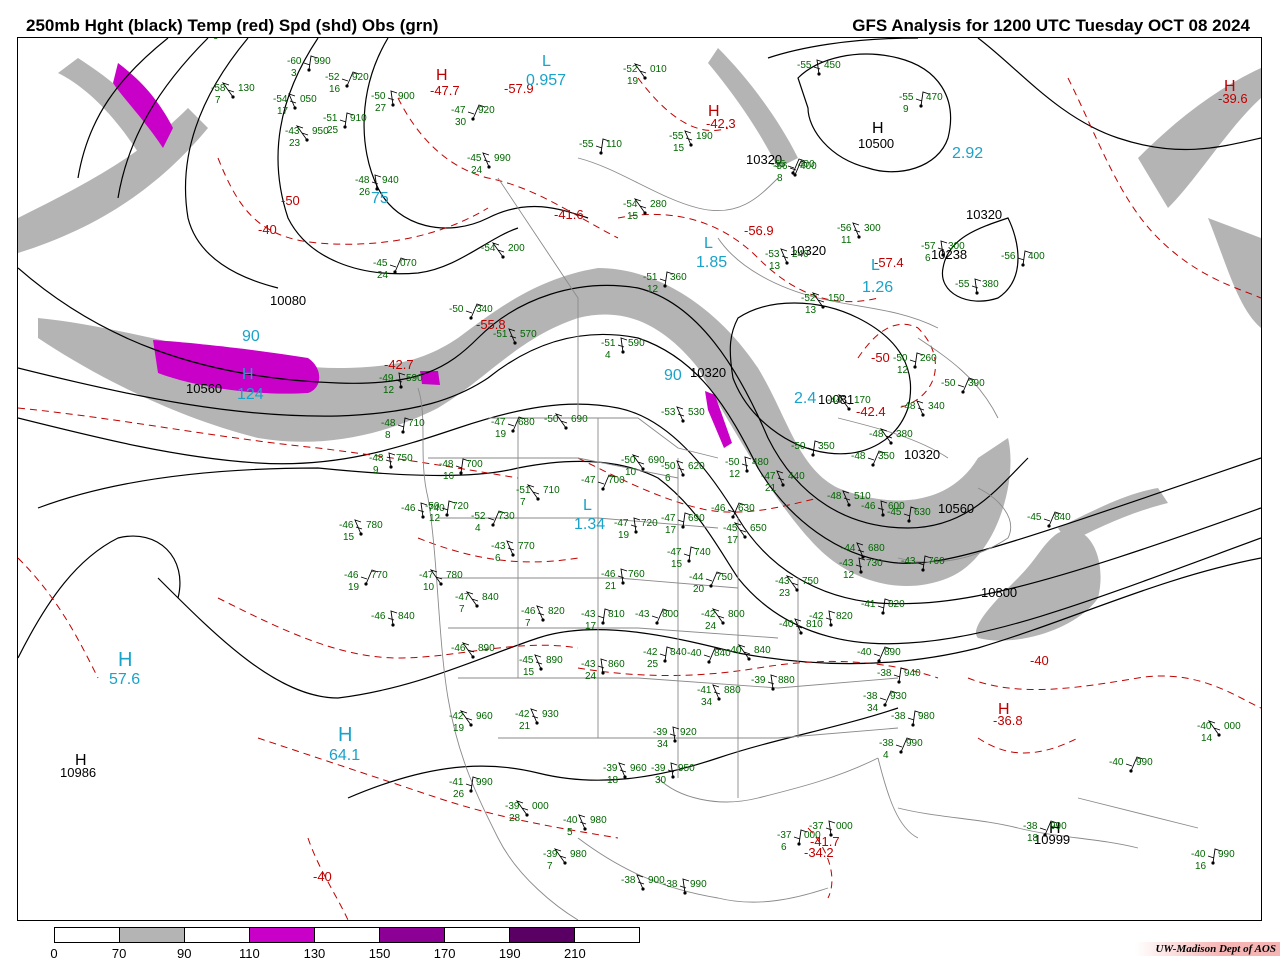  I want to click on station-obs: -43 800, so click(657, 616).